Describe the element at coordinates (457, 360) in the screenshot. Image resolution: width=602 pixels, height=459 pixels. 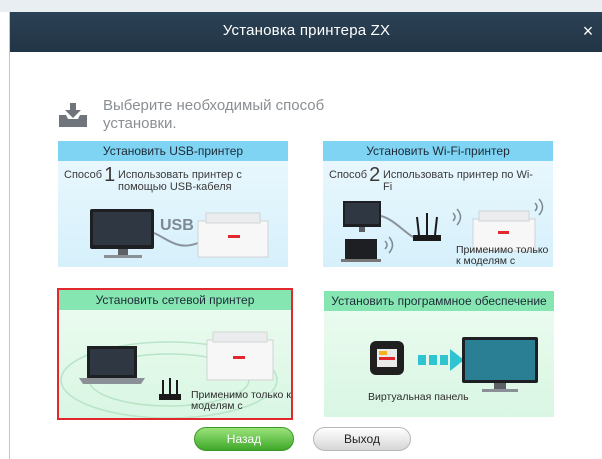
I see `arrow-right-icon` at that location.